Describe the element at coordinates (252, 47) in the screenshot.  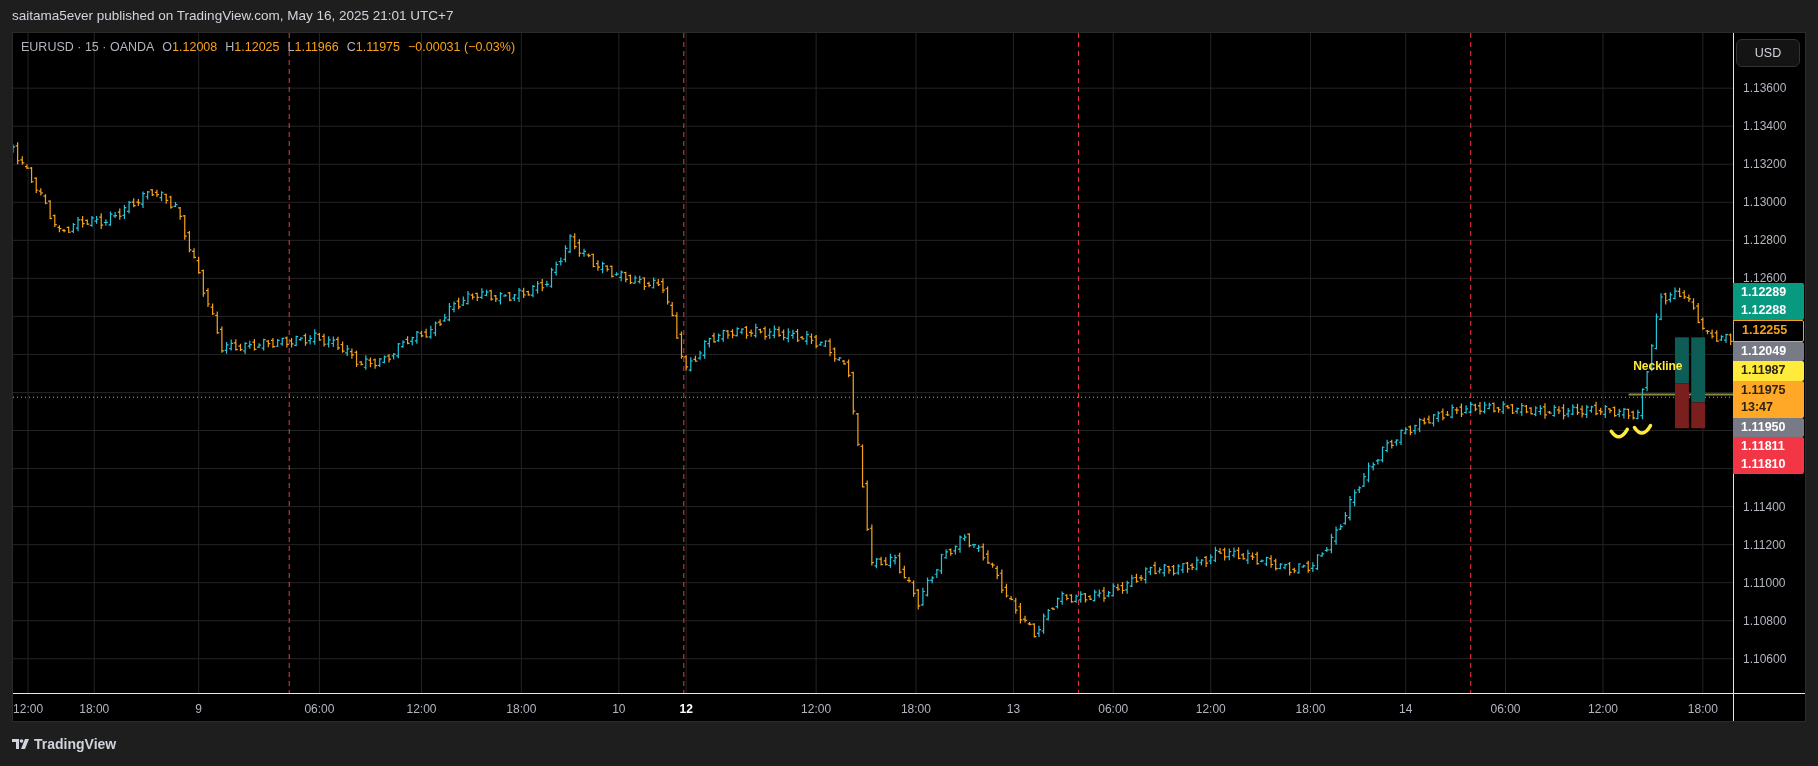
I see `ohlc-value: H1.12025` at that location.